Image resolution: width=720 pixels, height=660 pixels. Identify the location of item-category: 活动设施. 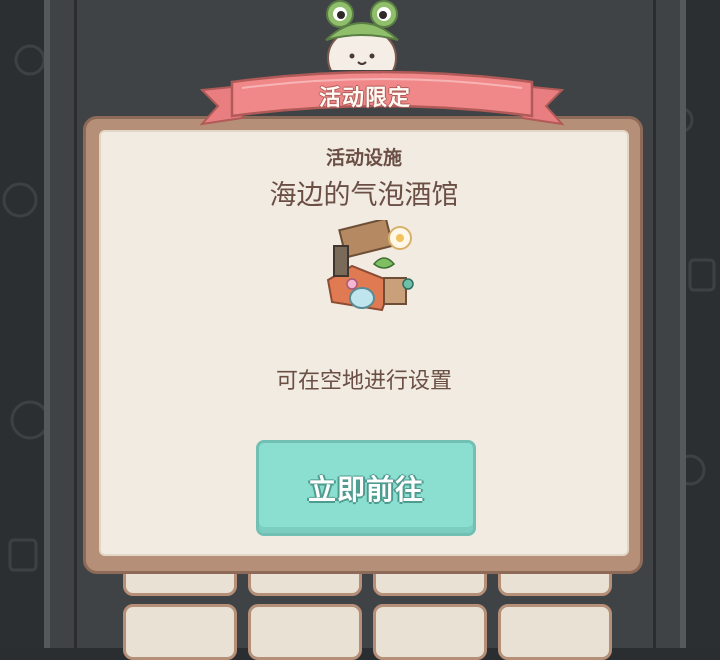
(363, 158).